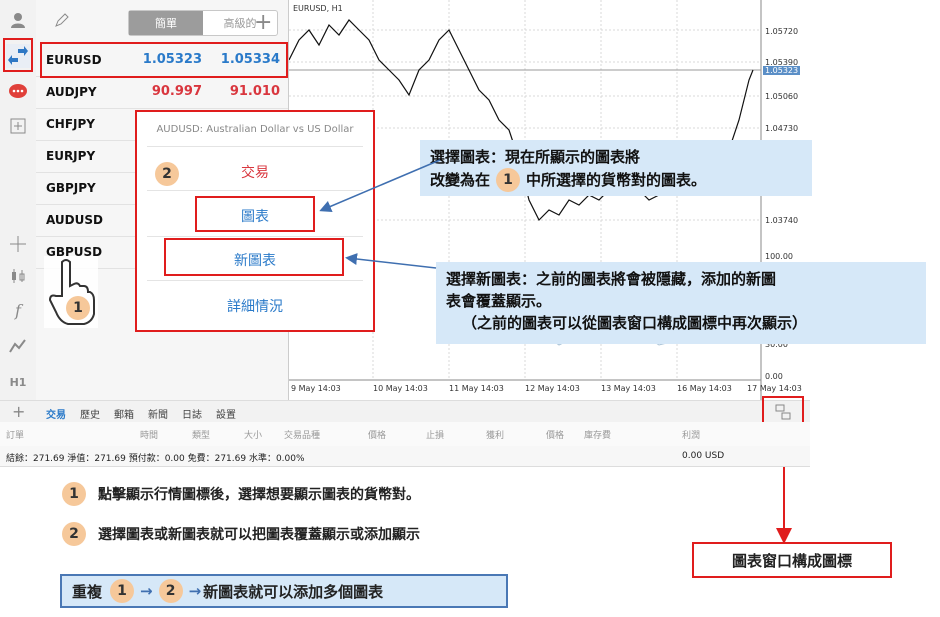 The width and height of the screenshot is (940, 617). What do you see at coordinates (691, 436) in the screenshot?
I see `column-header: 利潤` at bounding box center [691, 436].